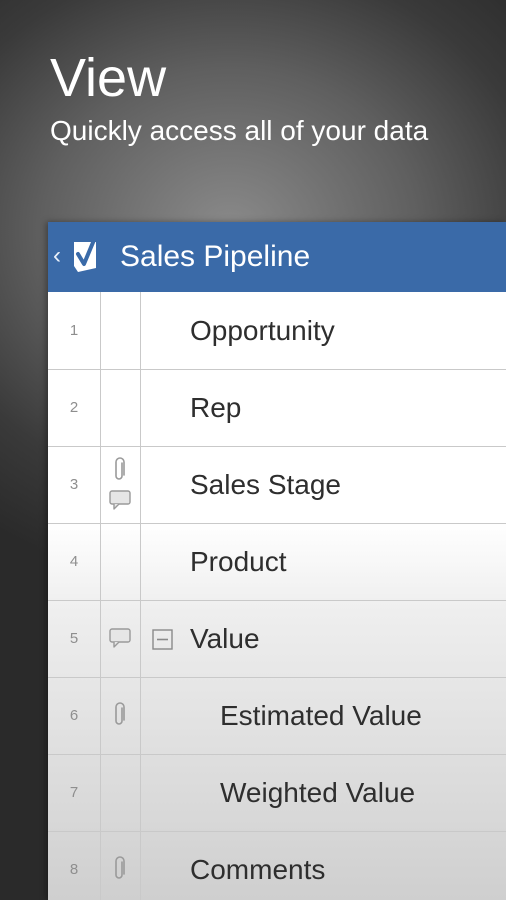 This screenshot has height=900, width=506. Describe the element at coordinates (215, 407) in the screenshot. I see `row-label: Rep` at that location.